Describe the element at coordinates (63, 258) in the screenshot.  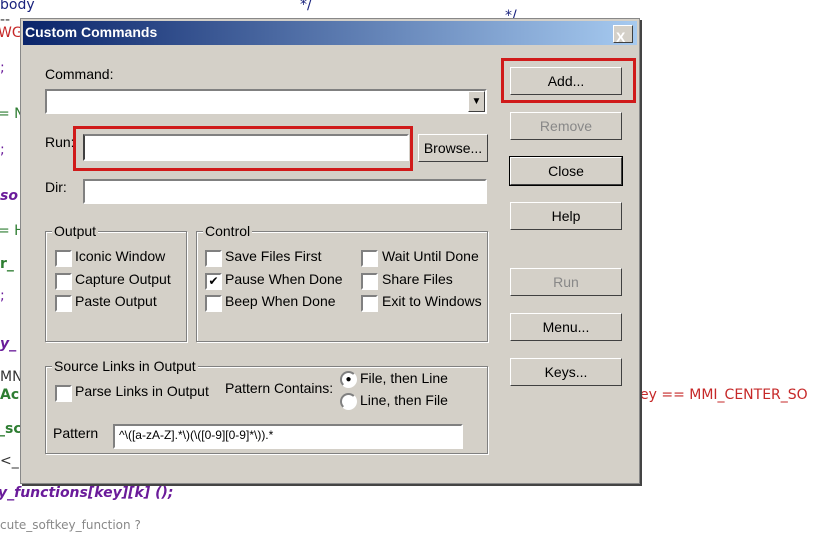
I see `checkbox-iconic-window` at that location.